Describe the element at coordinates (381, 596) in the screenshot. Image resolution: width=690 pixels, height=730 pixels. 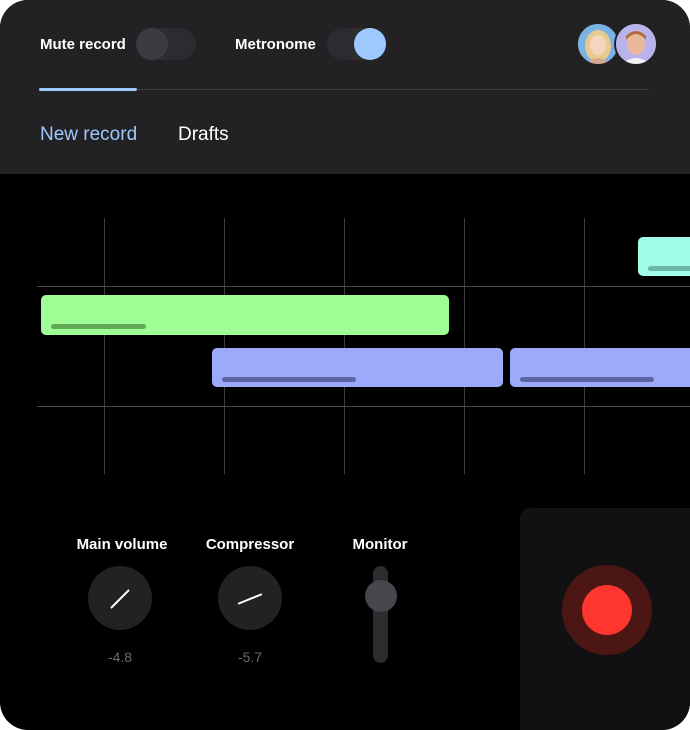
I see `monitor-slider-handle` at that location.